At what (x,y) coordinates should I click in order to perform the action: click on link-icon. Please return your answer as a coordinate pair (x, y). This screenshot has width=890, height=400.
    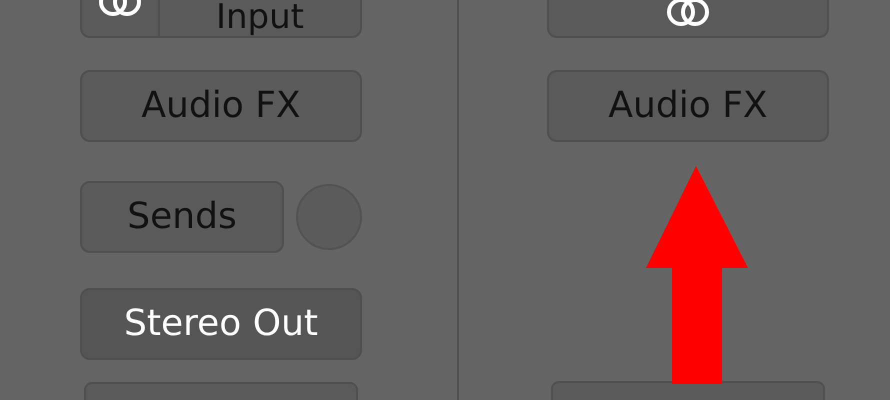
    Looking at the image, I should click on (688, 14).